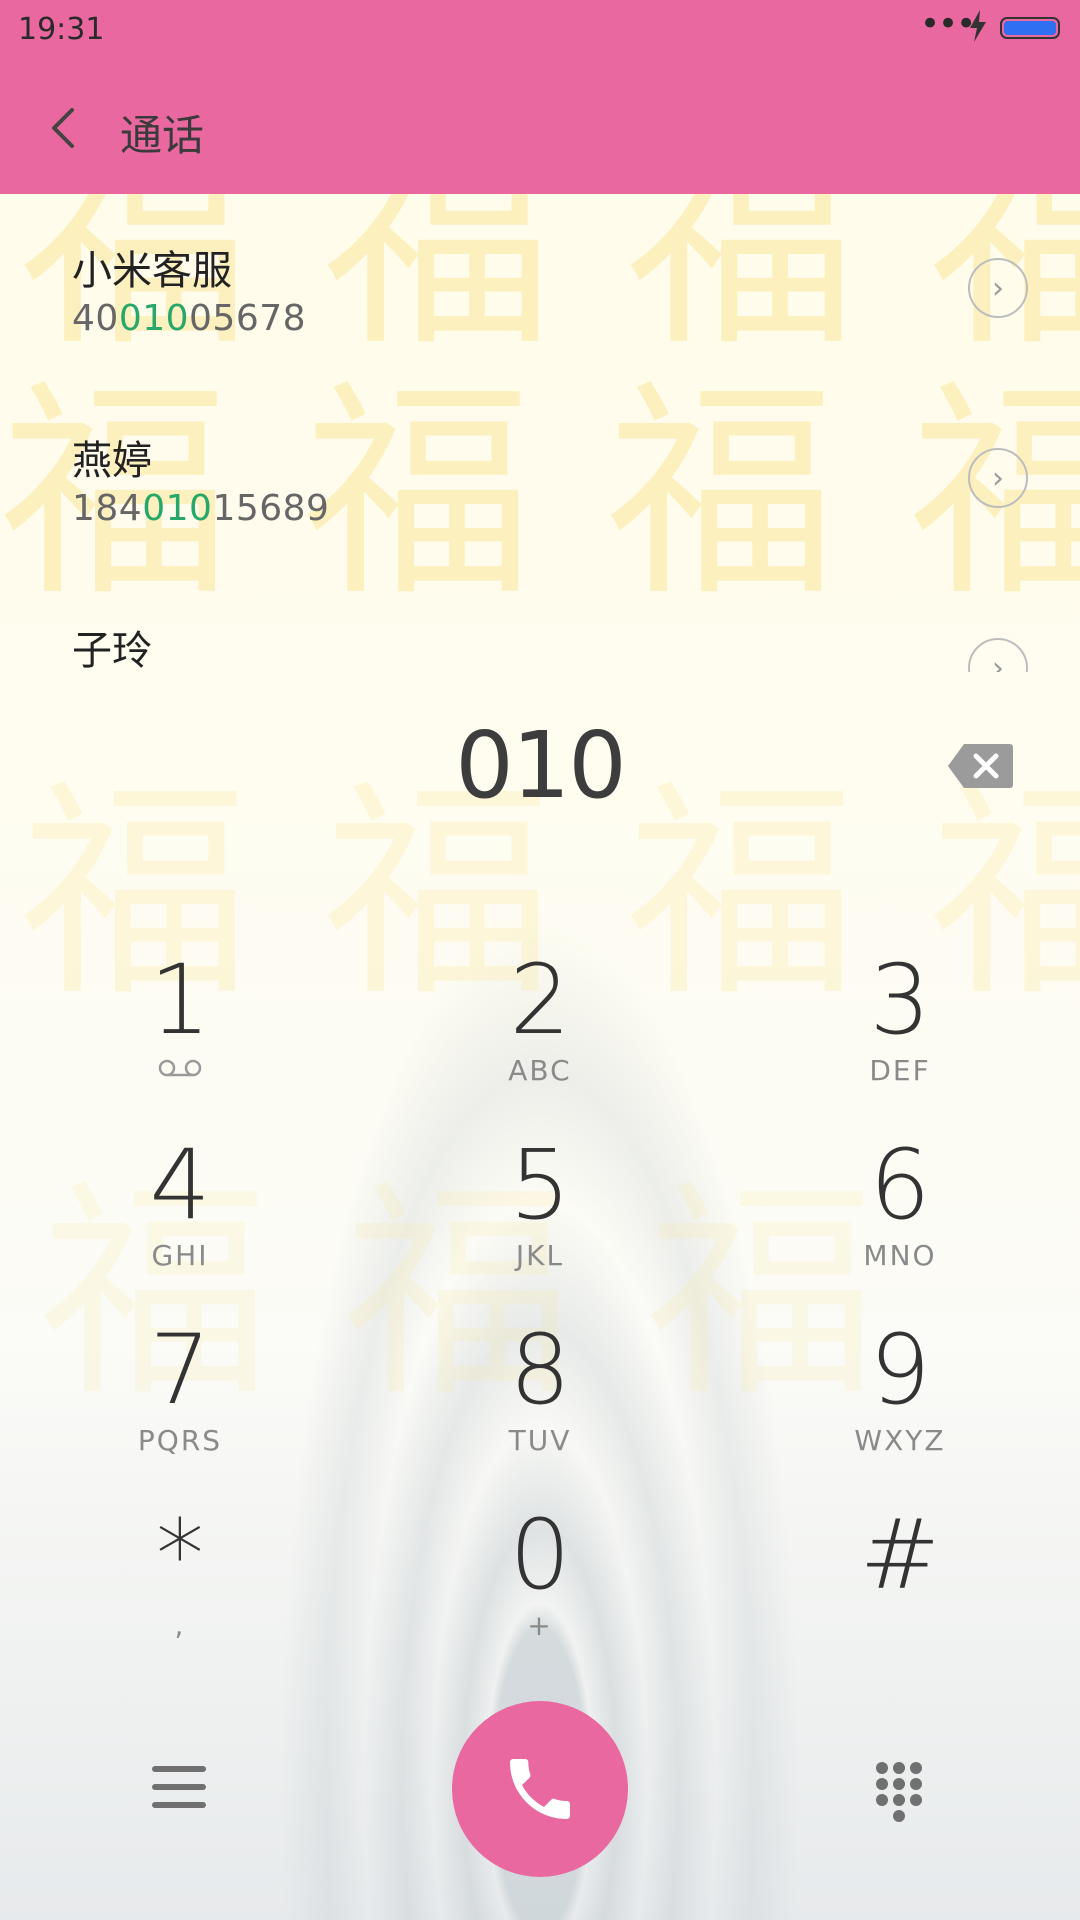  What do you see at coordinates (540, 623) in the screenshot?
I see `list-item: 子玲 ›` at bounding box center [540, 623].